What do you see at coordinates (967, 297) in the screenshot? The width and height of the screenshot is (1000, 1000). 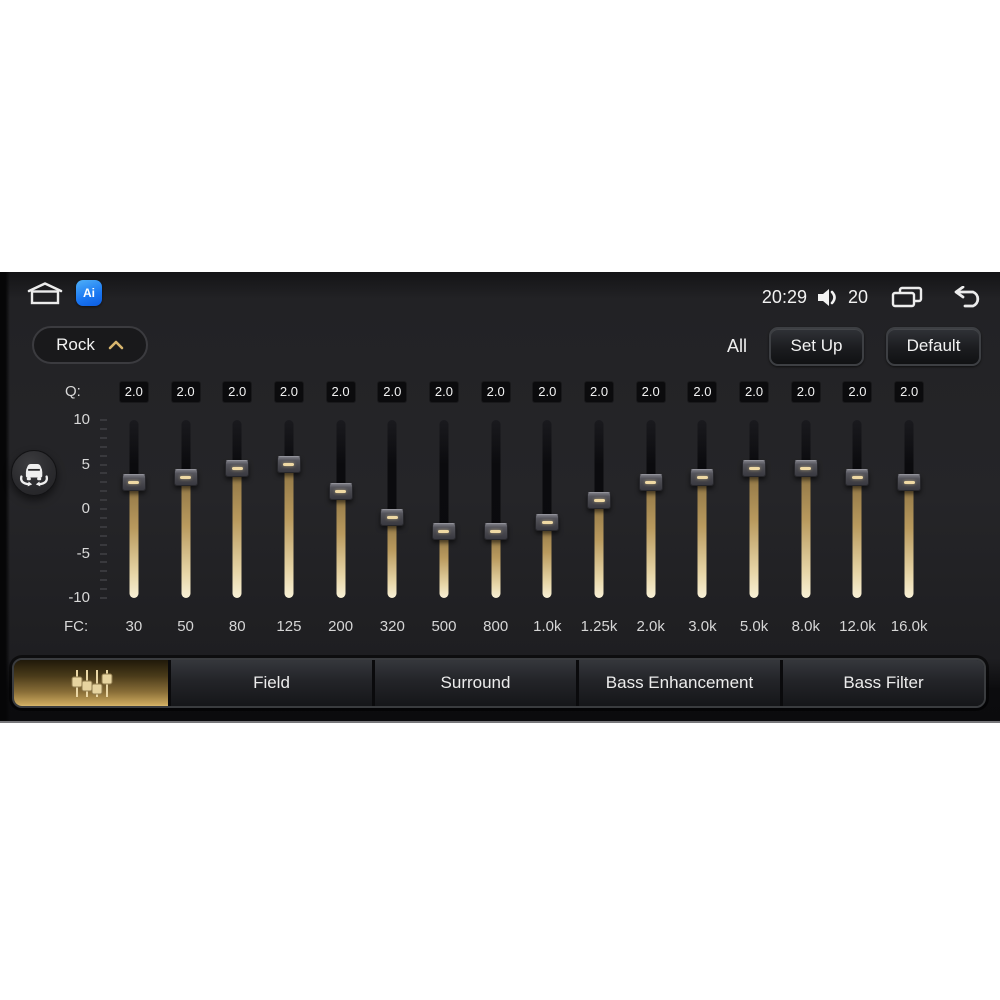 I see `back-icon` at bounding box center [967, 297].